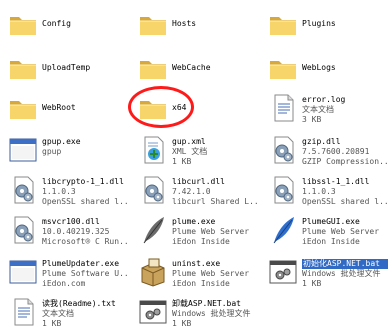  What do you see at coordinates (324, 111) in the screenshot?
I see `file-item: error.log 文本文档 3 KB` at bounding box center [324, 111].